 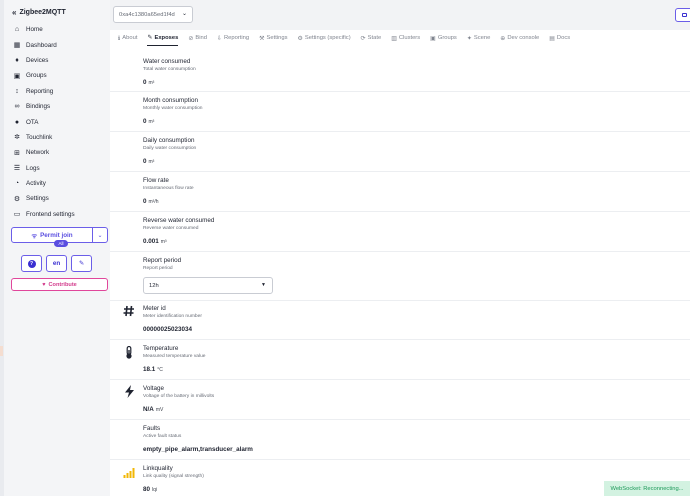 What do you see at coordinates (503, 38) in the screenshot?
I see `console-icon: ⊕` at bounding box center [503, 38].